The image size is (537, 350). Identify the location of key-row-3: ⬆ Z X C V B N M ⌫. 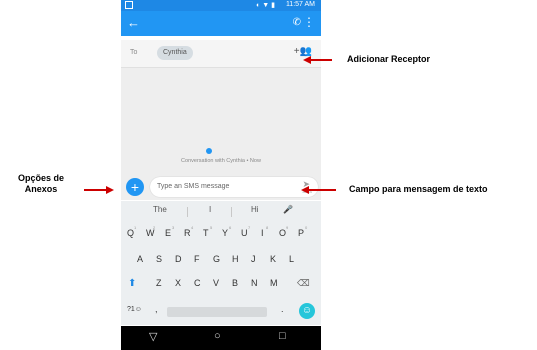
(222, 285).